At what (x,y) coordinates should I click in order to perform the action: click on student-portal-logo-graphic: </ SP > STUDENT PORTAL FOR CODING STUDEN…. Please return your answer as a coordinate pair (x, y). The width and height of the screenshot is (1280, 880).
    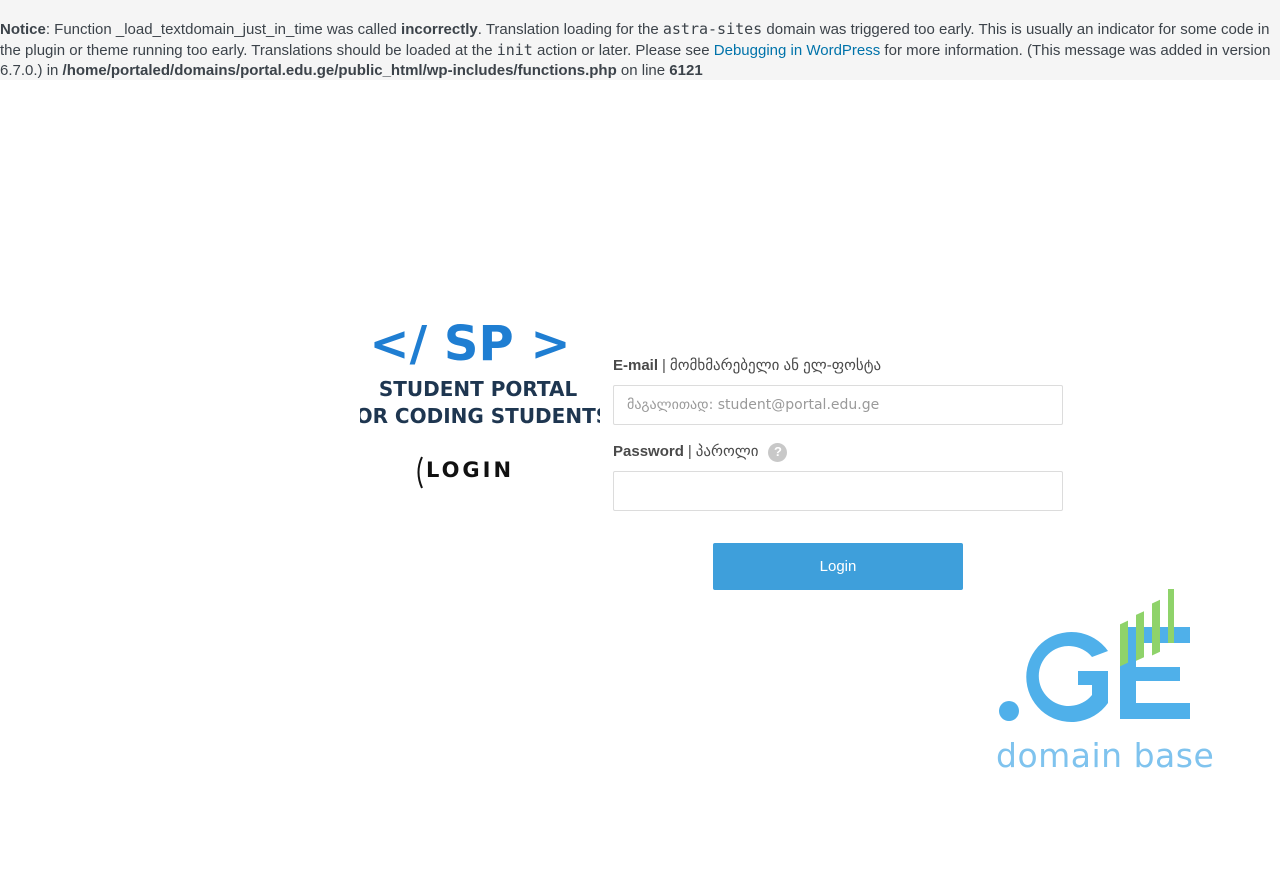
    Looking at the image, I should click on (480, 402).